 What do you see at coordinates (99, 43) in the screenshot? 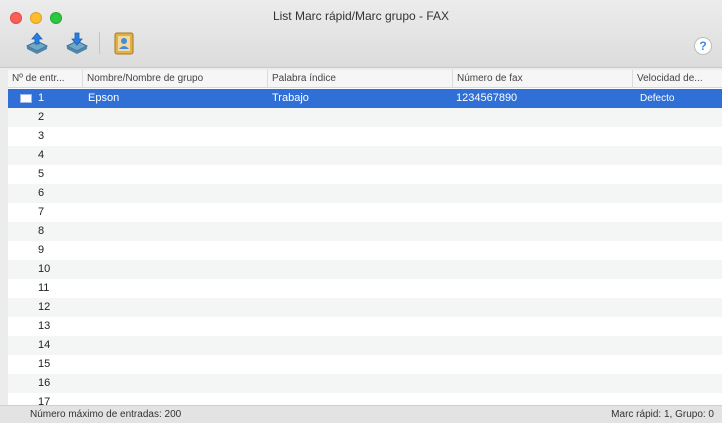
I see `toolbar-separator` at bounding box center [99, 43].